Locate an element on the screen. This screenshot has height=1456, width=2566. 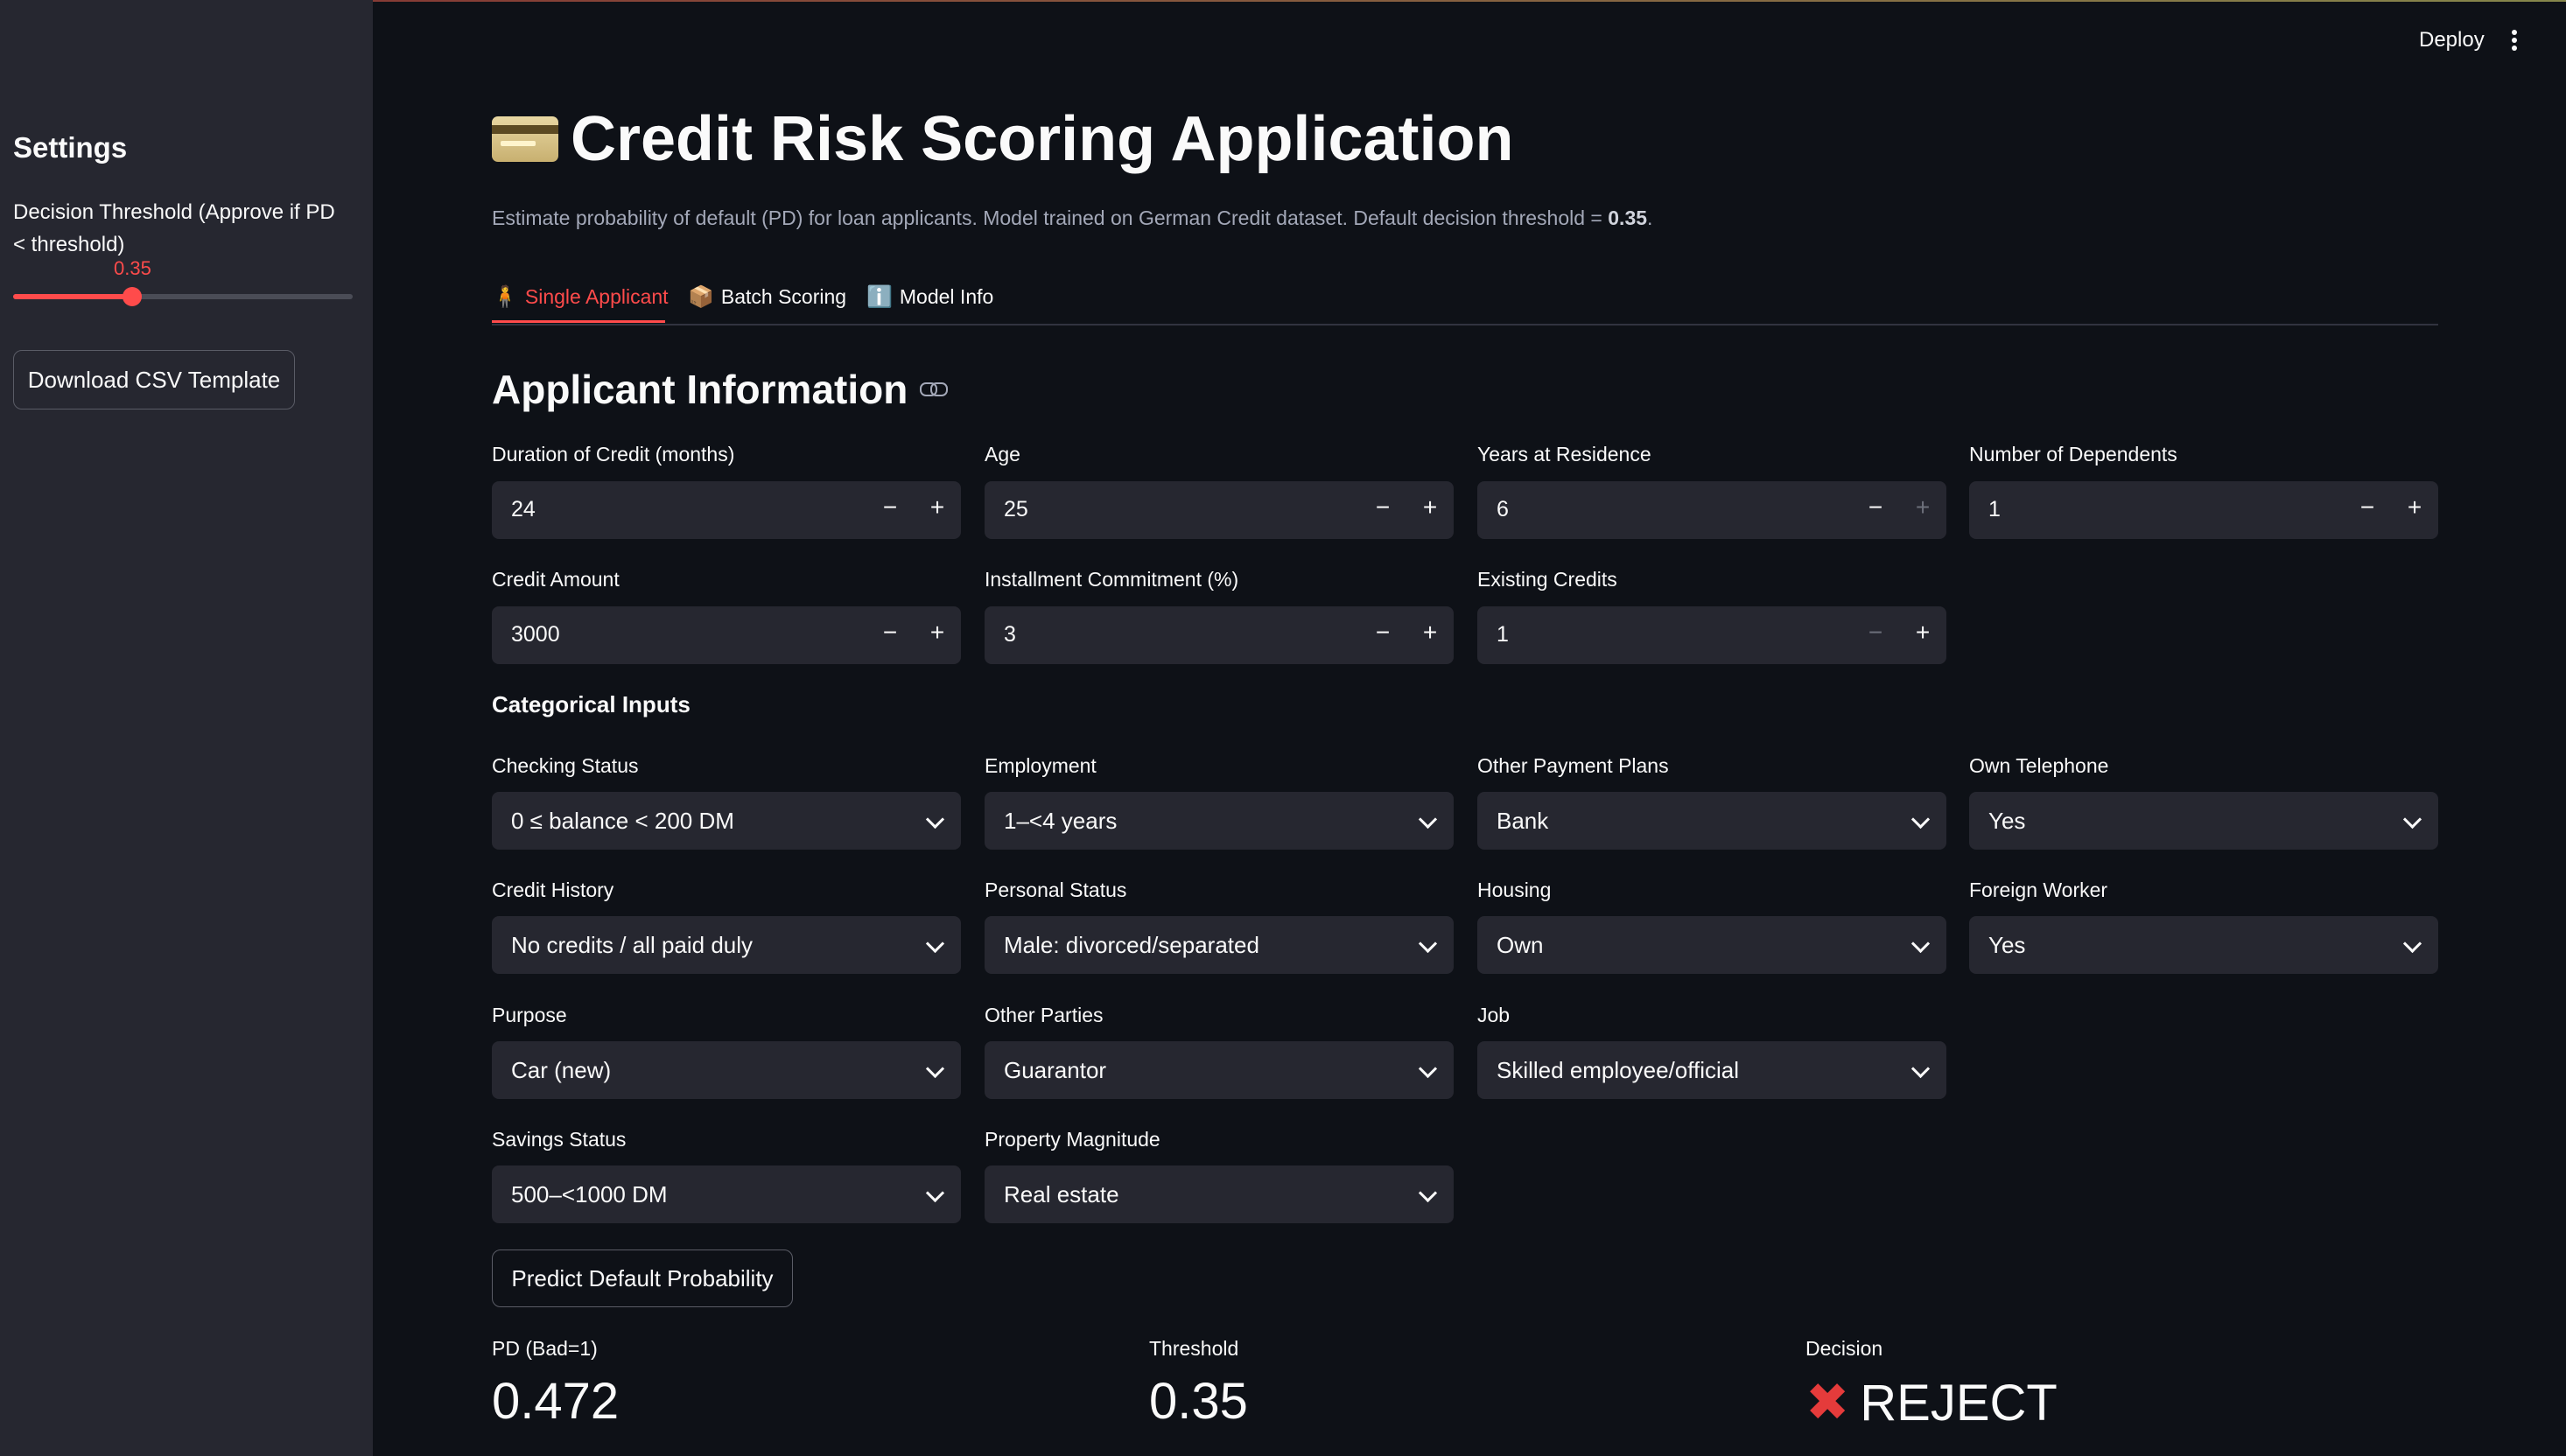
select-value: 1–<4 years is located at coordinates (1061, 821).